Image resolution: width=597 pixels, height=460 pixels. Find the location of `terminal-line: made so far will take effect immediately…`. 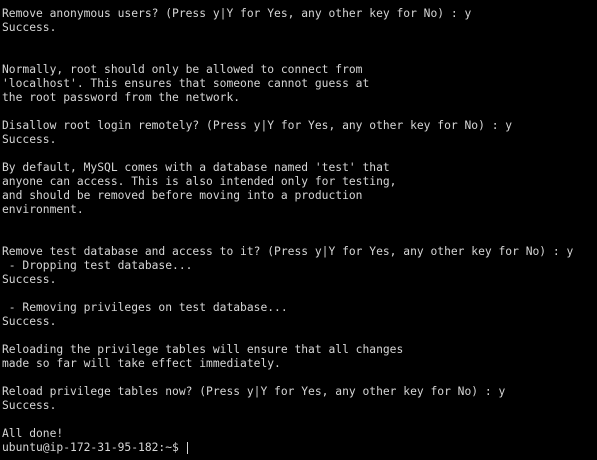

terminal-line: made so far will take effect immediately… is located at coordinates (141, 363).